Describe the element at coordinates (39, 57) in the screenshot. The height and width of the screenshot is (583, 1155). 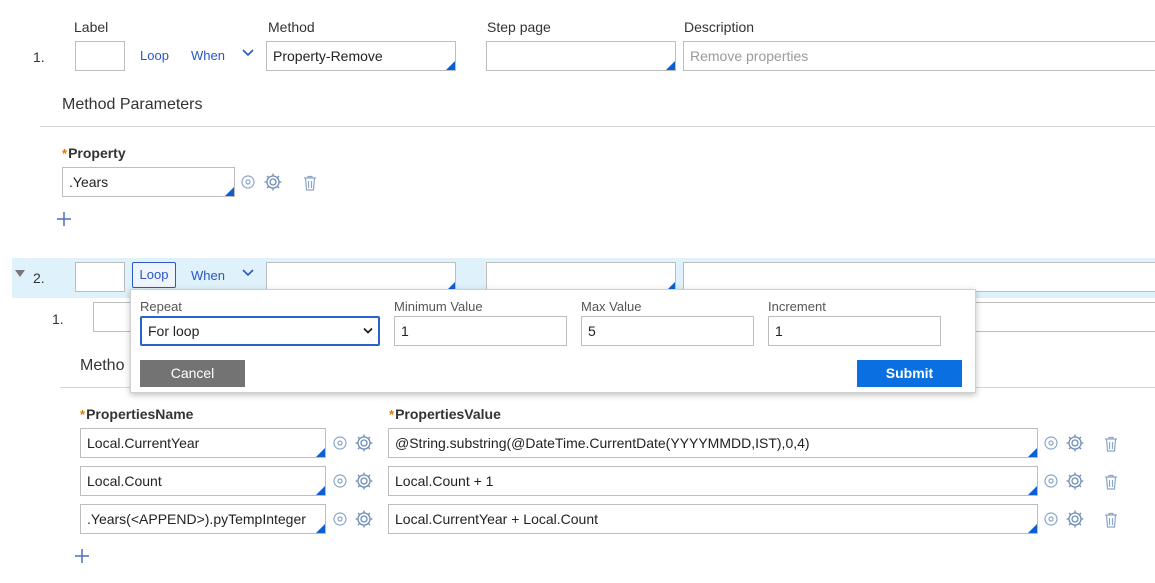
I see `step-1-number: 1.` at that location.